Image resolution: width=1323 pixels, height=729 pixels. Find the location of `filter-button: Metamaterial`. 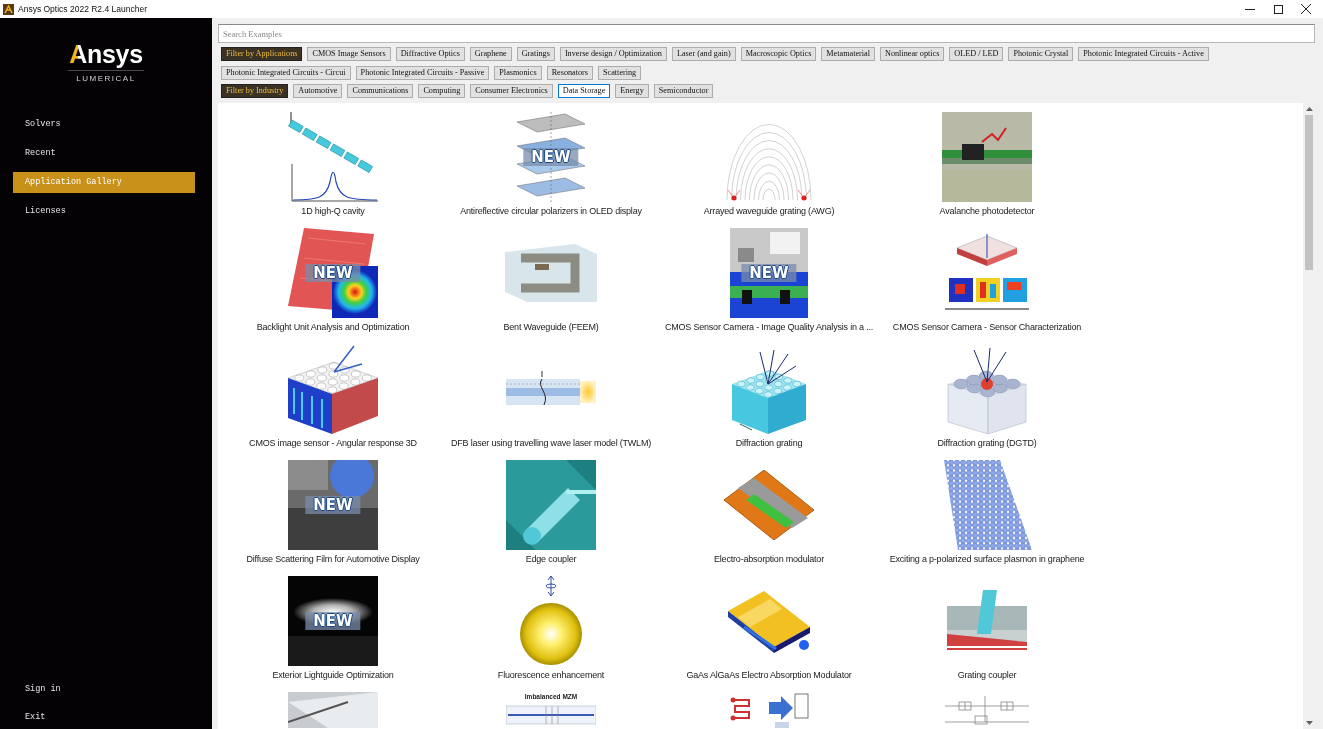

filter-button: Metamaterial is located at coordinates (848, 54).